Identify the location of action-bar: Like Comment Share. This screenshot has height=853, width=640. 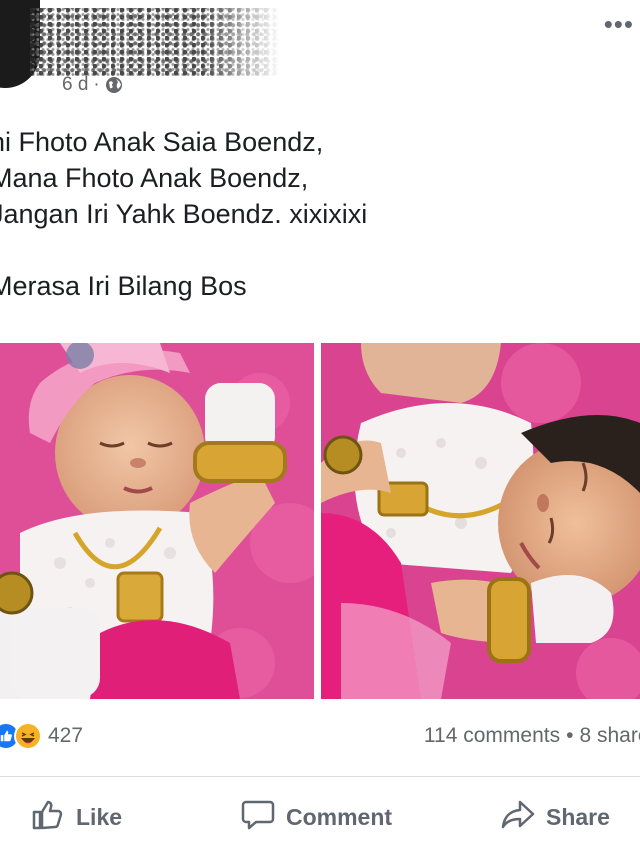
(320, 817).